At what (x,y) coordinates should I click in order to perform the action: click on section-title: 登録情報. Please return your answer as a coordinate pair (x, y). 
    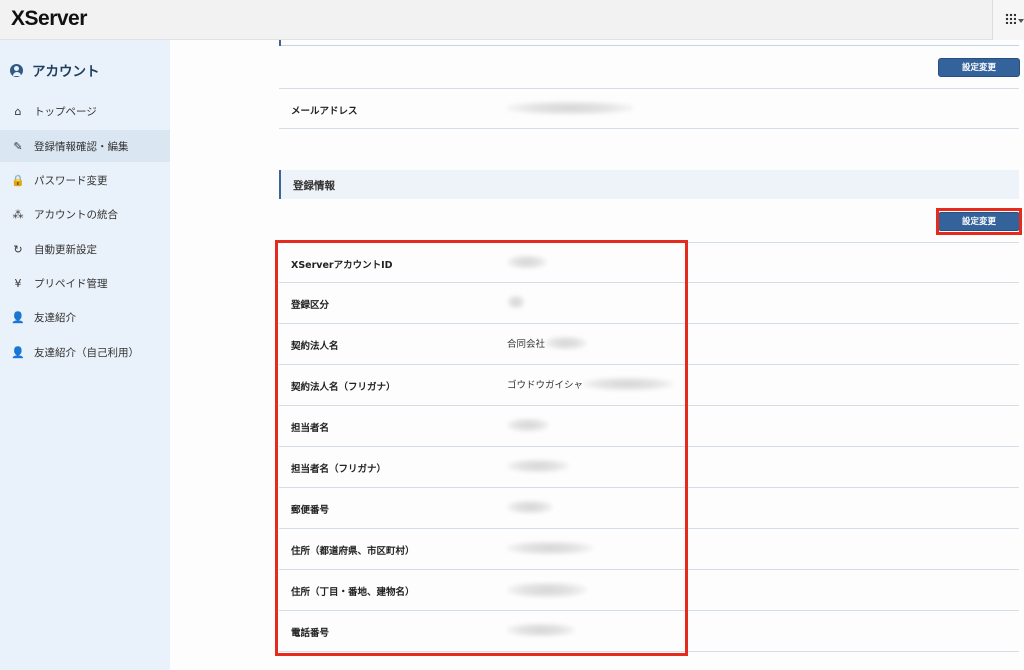
    Looking at the image, I should click on (314, 186).